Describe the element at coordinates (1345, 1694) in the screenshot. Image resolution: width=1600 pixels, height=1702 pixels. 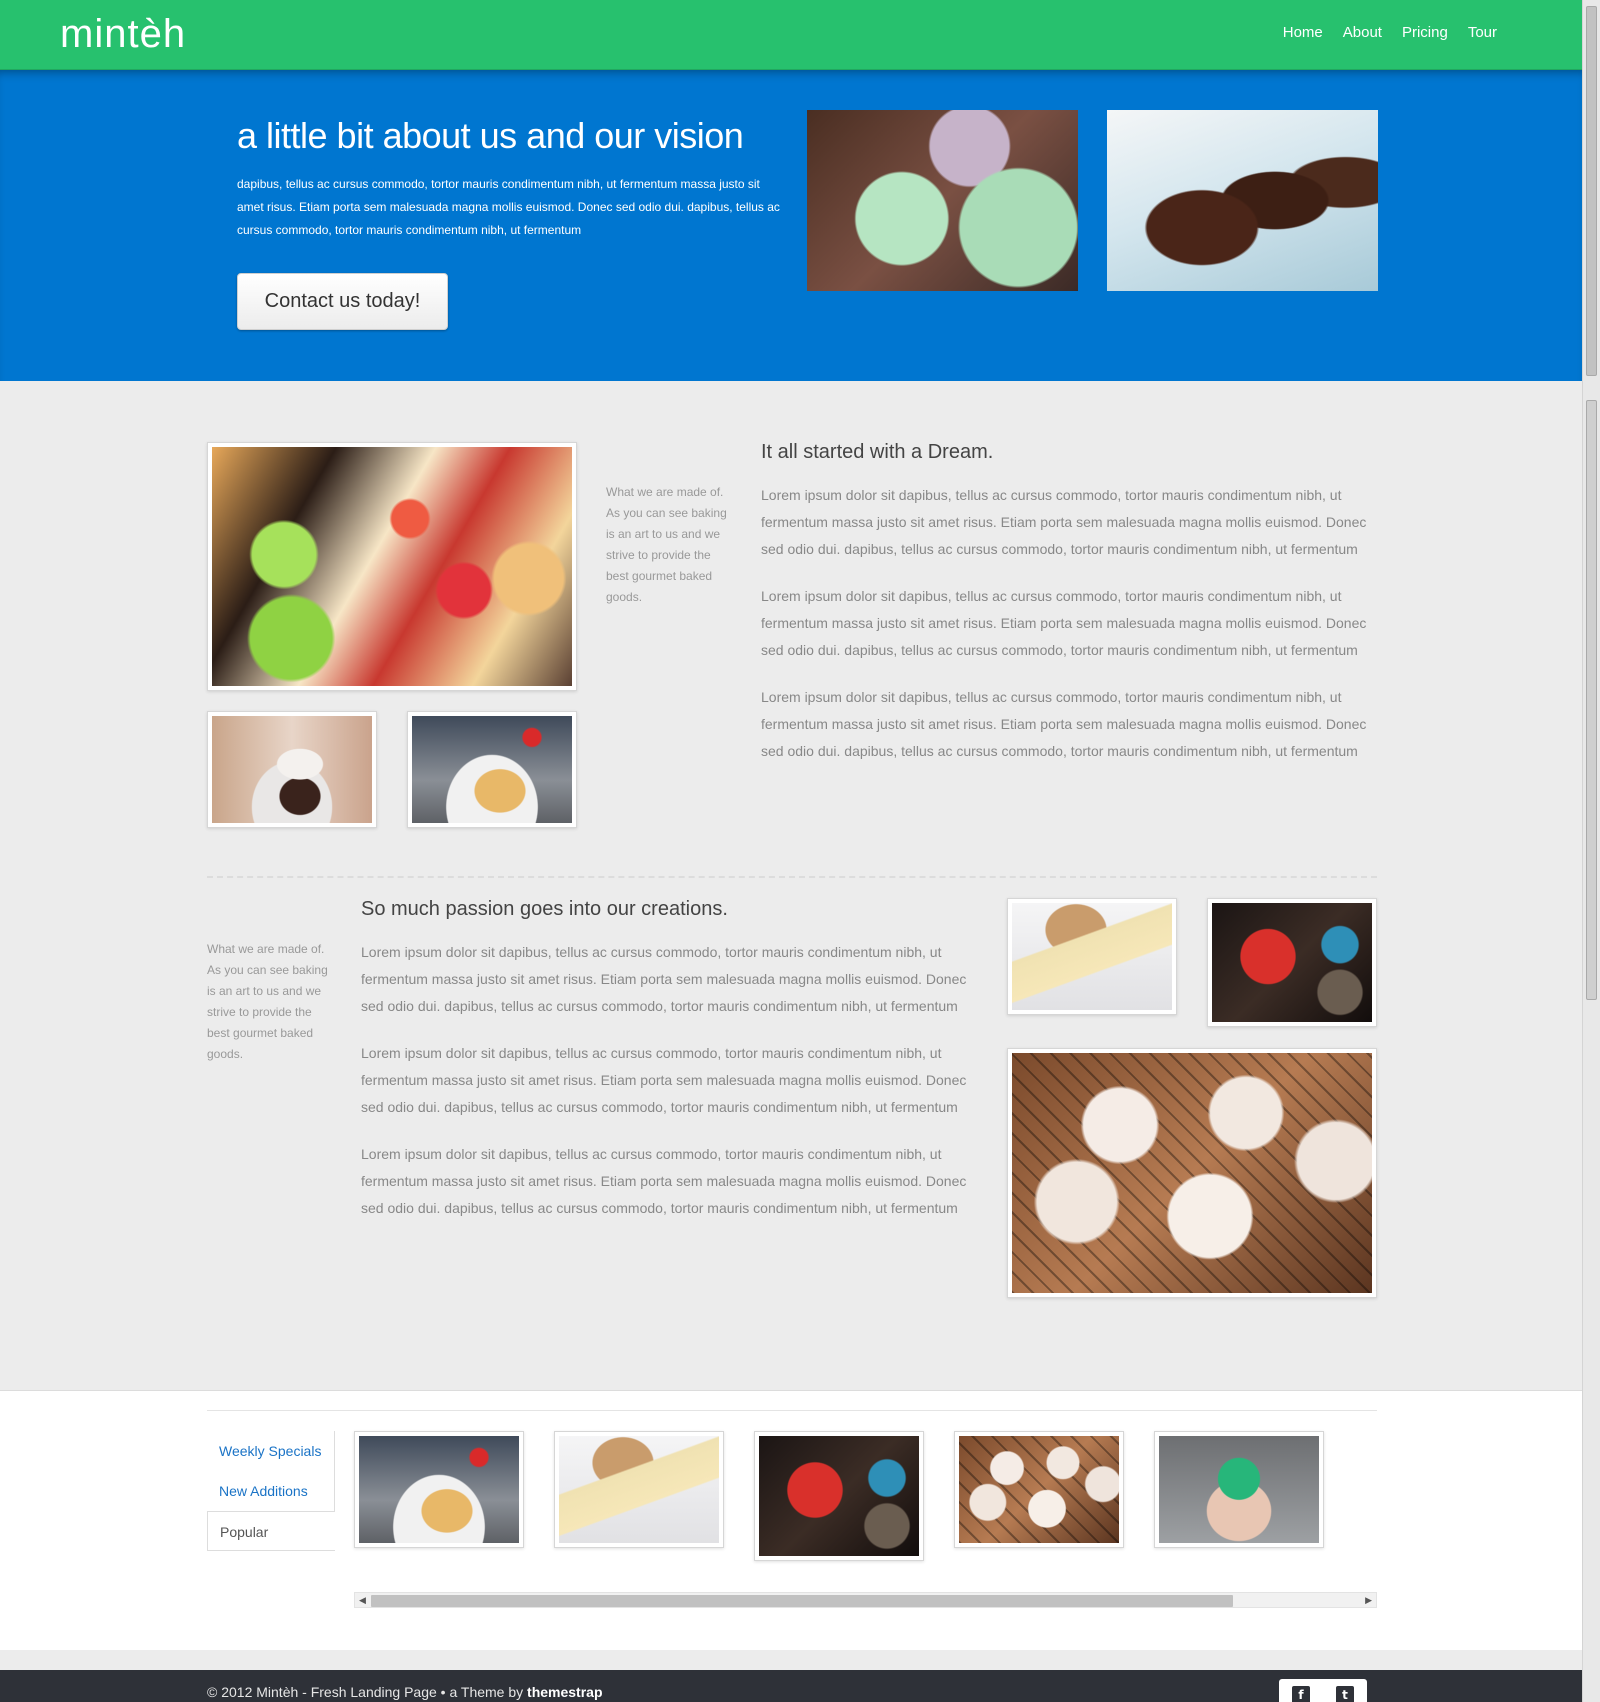
I see `twitter-icon: t` at that location.